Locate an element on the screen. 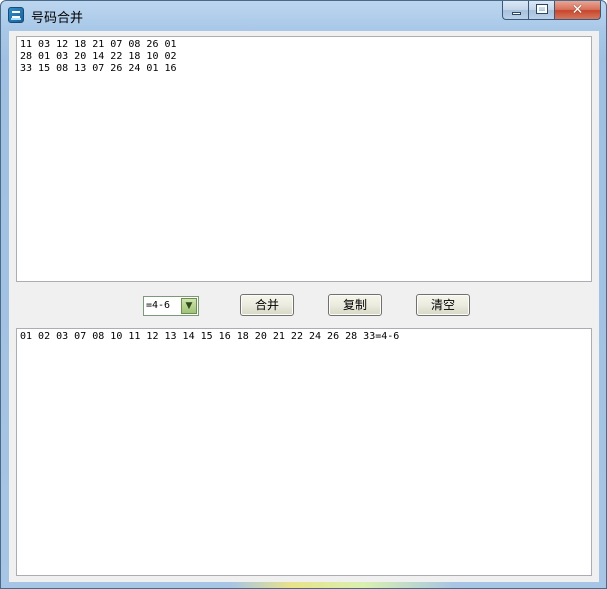 This screenshot has height=589, width=607. suffix-select: =4-6 ▼ is located at coordinates (171, 306).